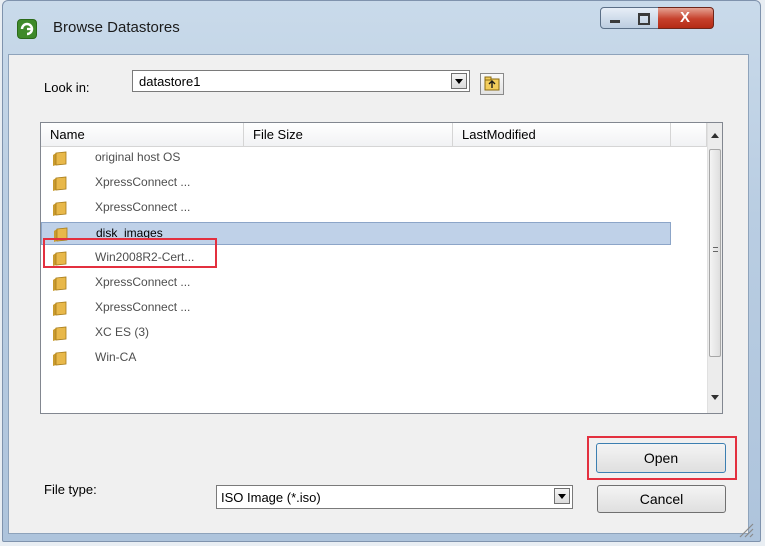 This screenshot has height=546, width=765. What do you see at coordinates (745, 529) in the screenshot?
I see `resize-grip-icon` at bounding box center [745, 529].